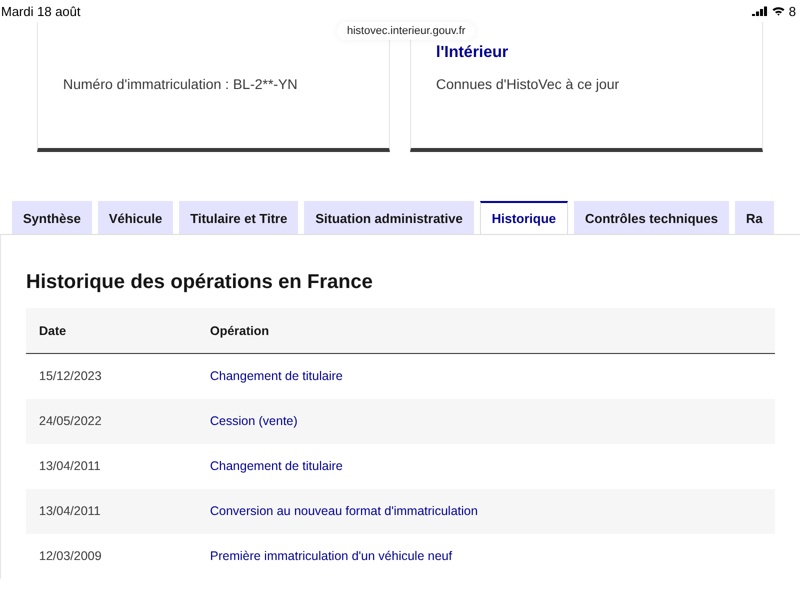  What do you see at coordinates (111, 421) in the screenshot?
I see `date-cell: 24/05/2022` at bounding box center [111, 421].